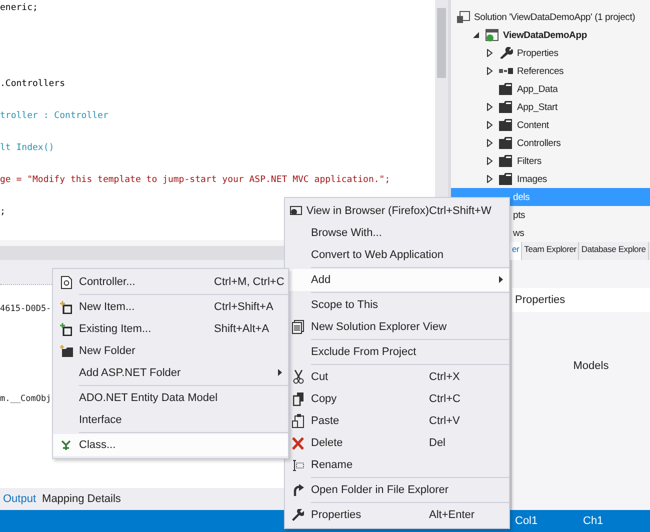 This screenshot has width=650, height=532. What do you see at coordinates (550, 161) in the screenshot?
I see `tree-item: Filters` at bounding box center [550, 161].